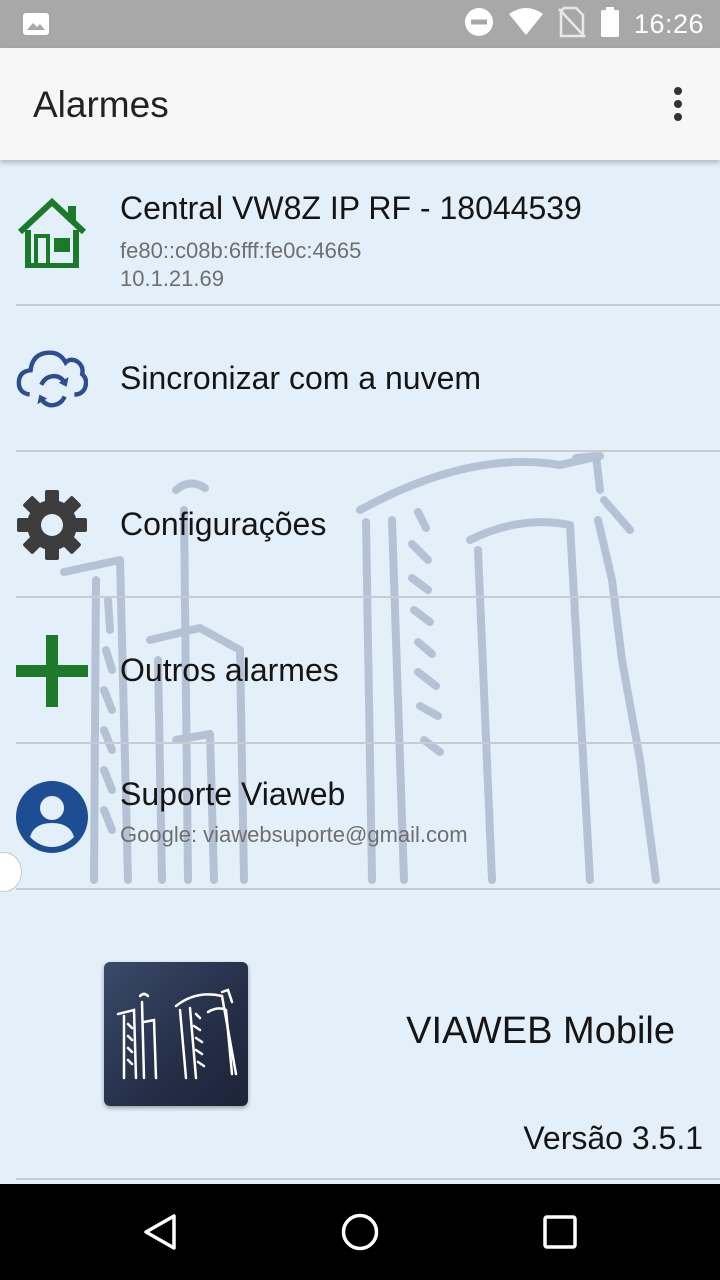  What do you see at coordinates (160, 1232) in the screenshot?
I see `back-icon` at bounding box center [160, 1232].